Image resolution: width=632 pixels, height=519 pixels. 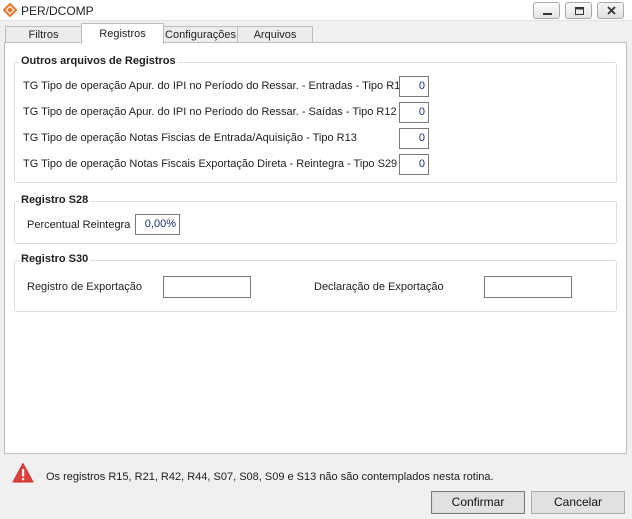 I want to click on confirmar-button: Confirmar, so click(x=478, y=502).